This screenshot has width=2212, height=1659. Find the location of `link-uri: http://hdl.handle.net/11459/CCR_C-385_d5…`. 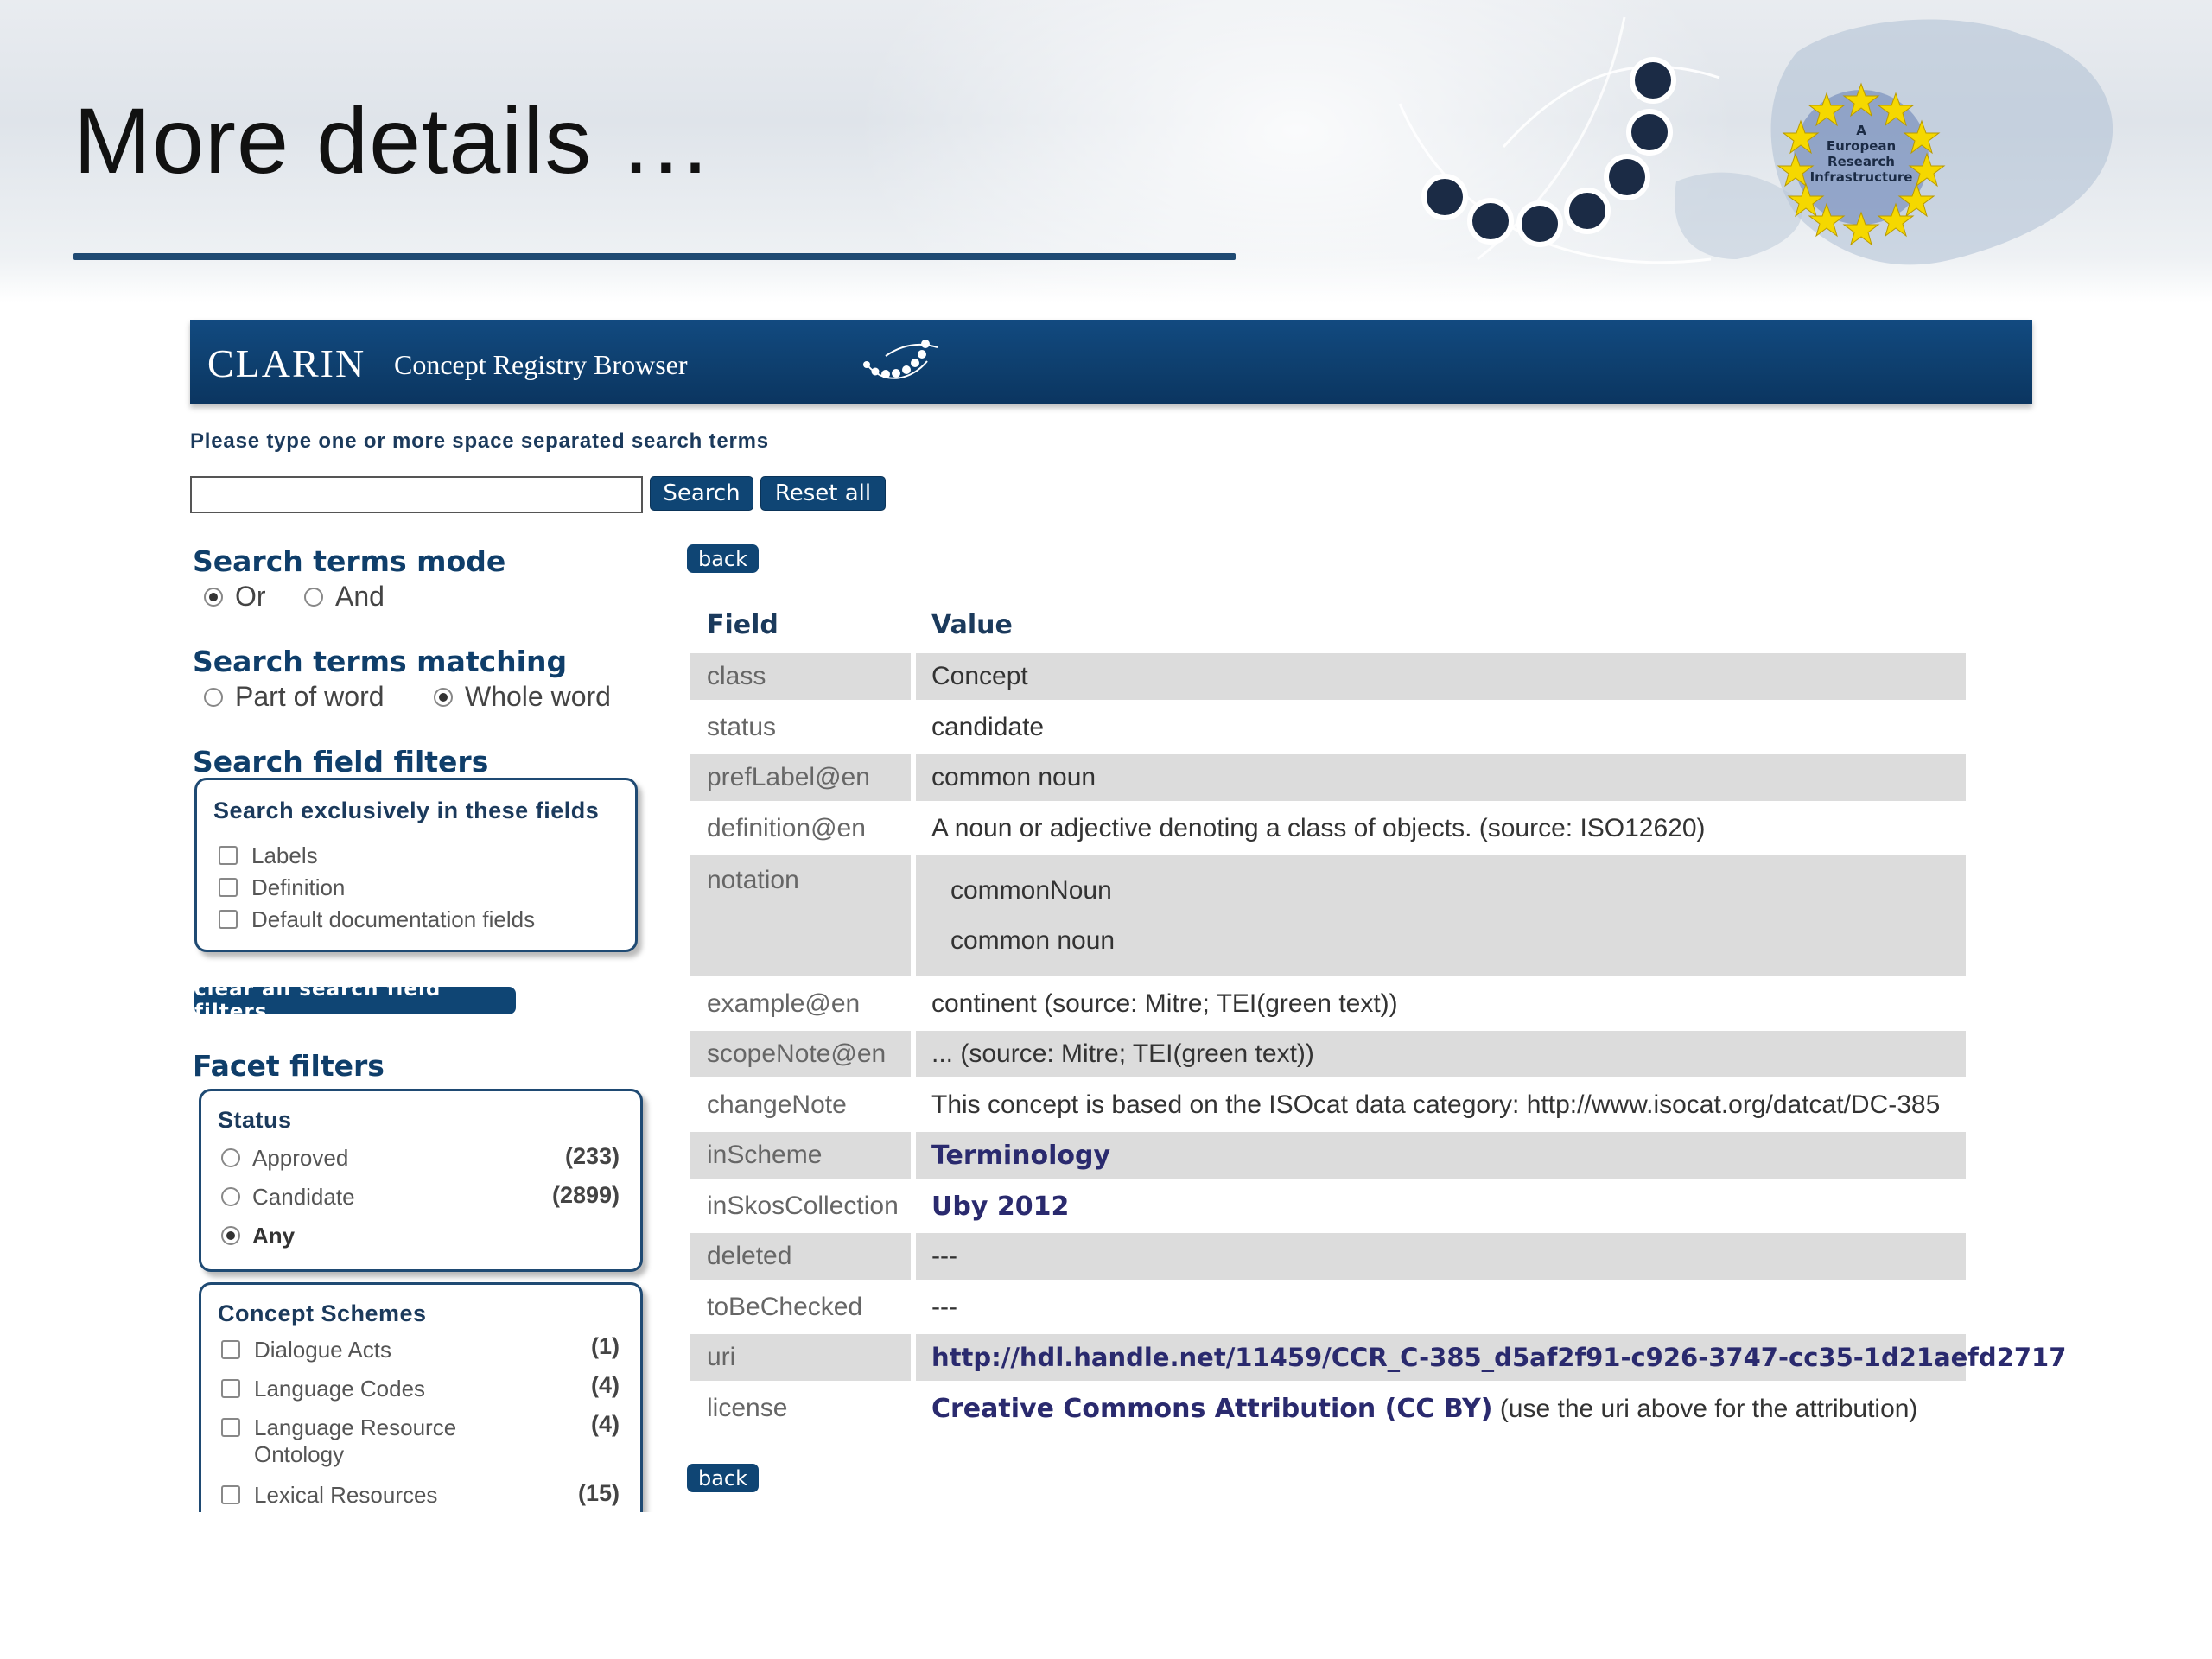

link-uri: http://hdl.handle.net/11459/CCR_C-385_d5… is located at coordinates (1498, 1357).